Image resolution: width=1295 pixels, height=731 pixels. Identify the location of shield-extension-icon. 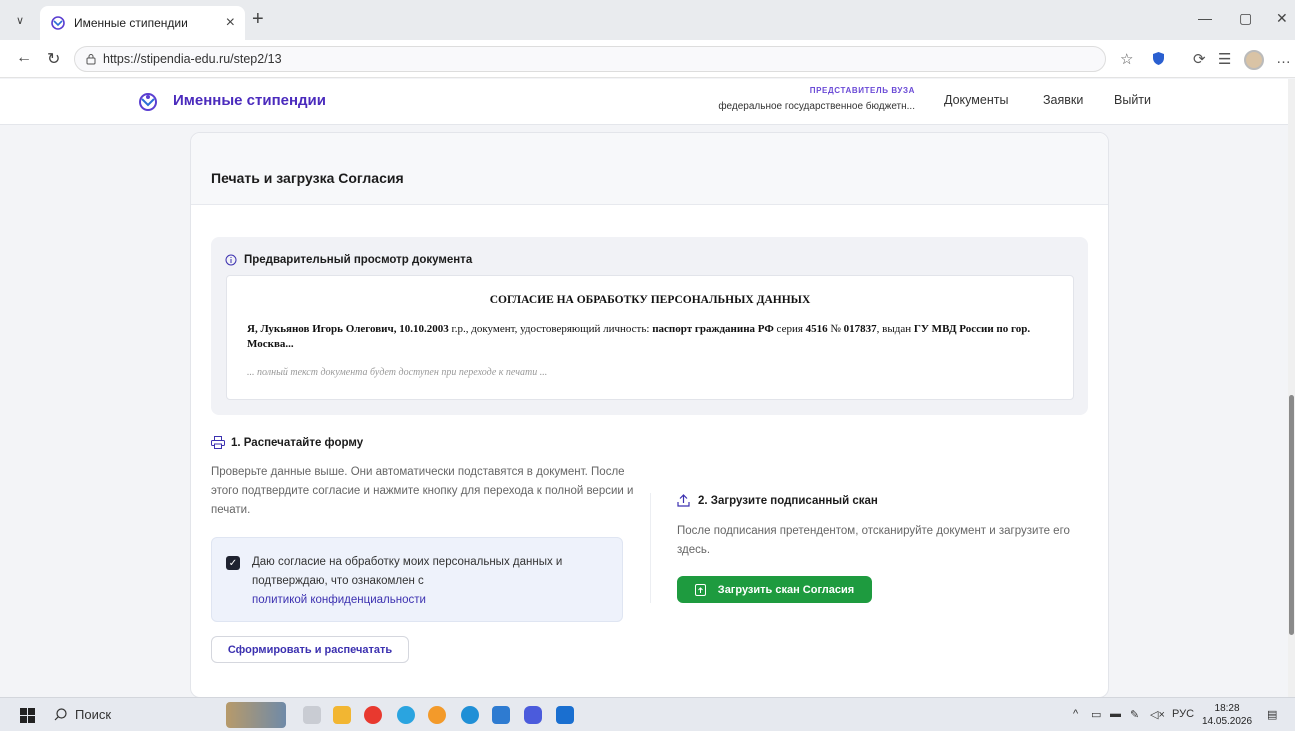
(1158, 58).